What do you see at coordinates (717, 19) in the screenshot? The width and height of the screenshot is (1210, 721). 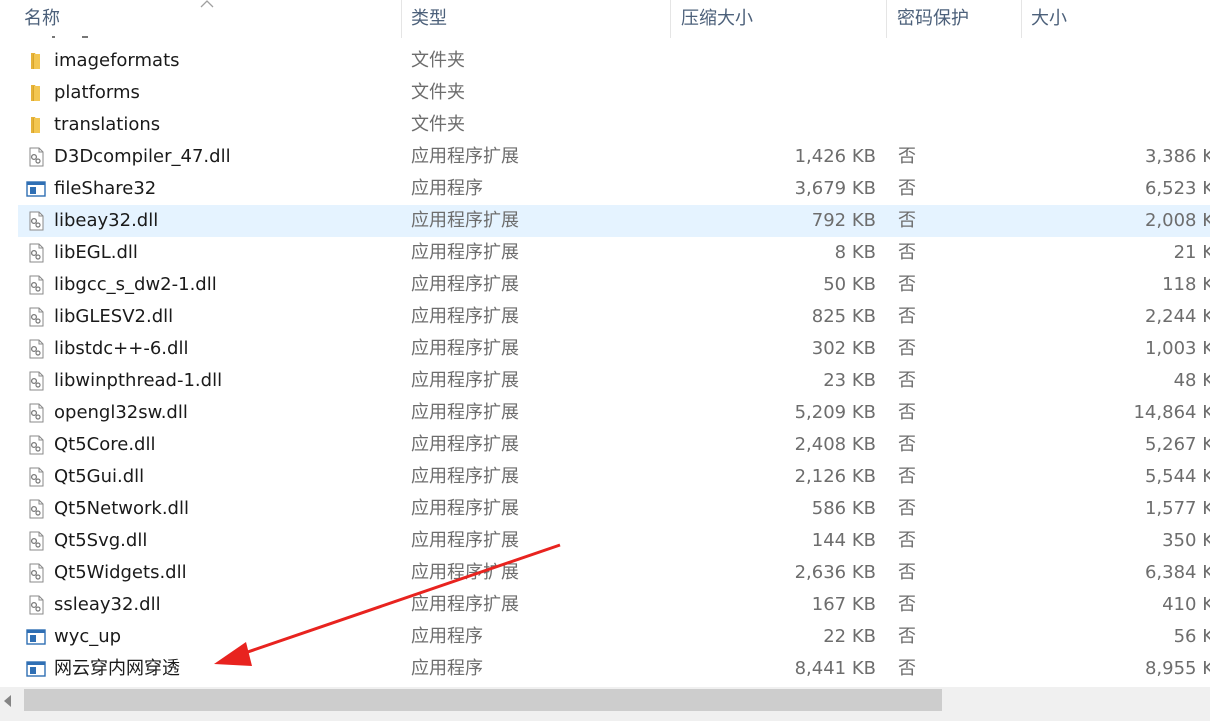 I see `column-header-compressed-size: 压缩大小` at bounding box center [717, 19].